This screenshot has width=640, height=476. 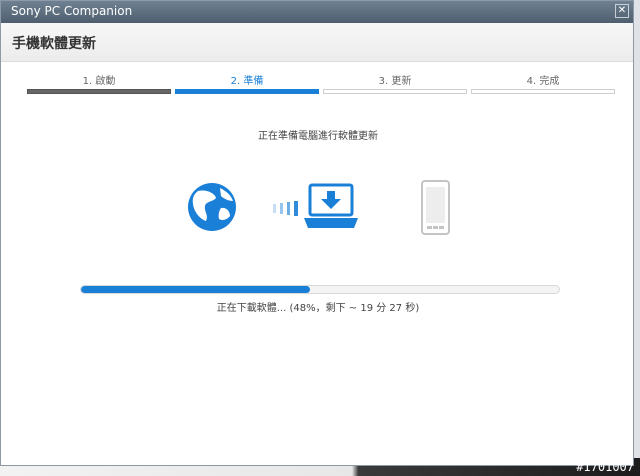 I want to click on watermark: #1701007, so click(x=605, y=467).